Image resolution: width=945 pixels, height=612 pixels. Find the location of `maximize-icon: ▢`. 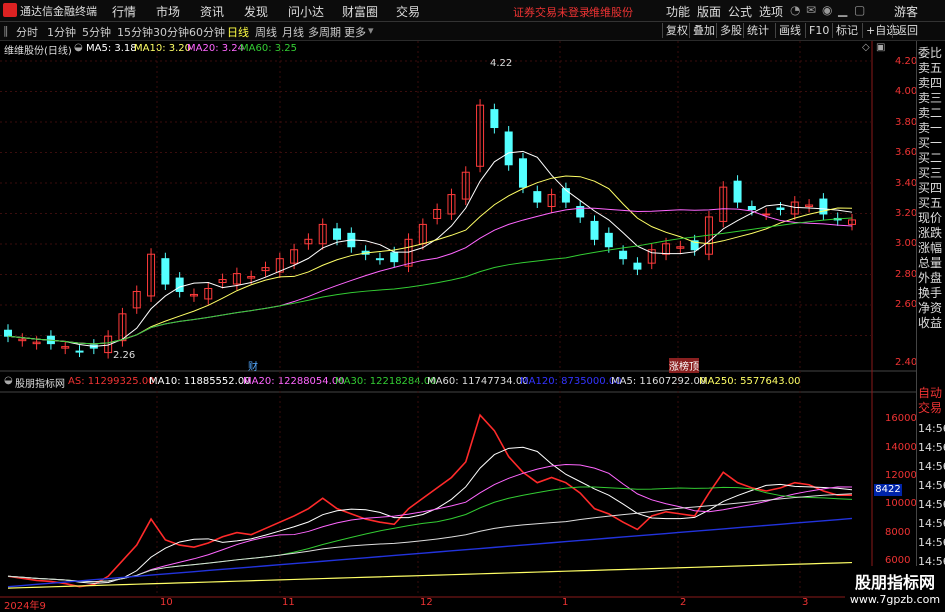

maximize-icon: ▢ is located at coordinates (859, 10).